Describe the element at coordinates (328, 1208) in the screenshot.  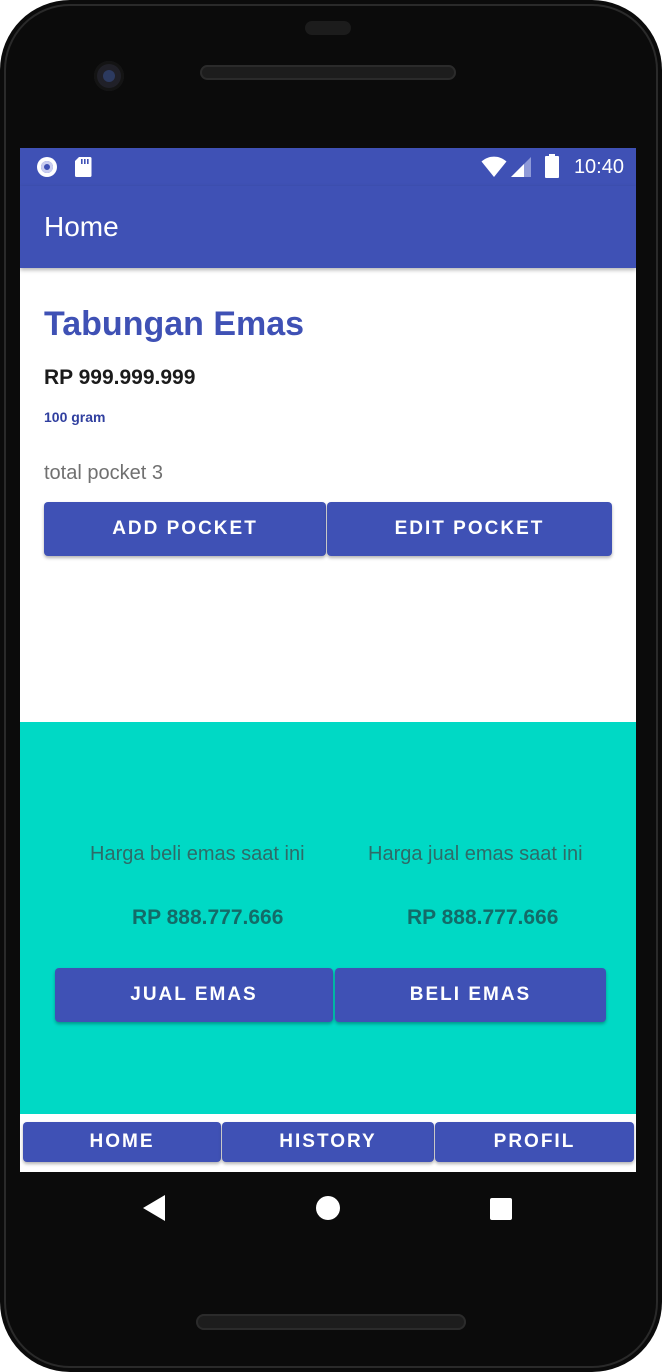
I see `home-circle-icon` at that location.